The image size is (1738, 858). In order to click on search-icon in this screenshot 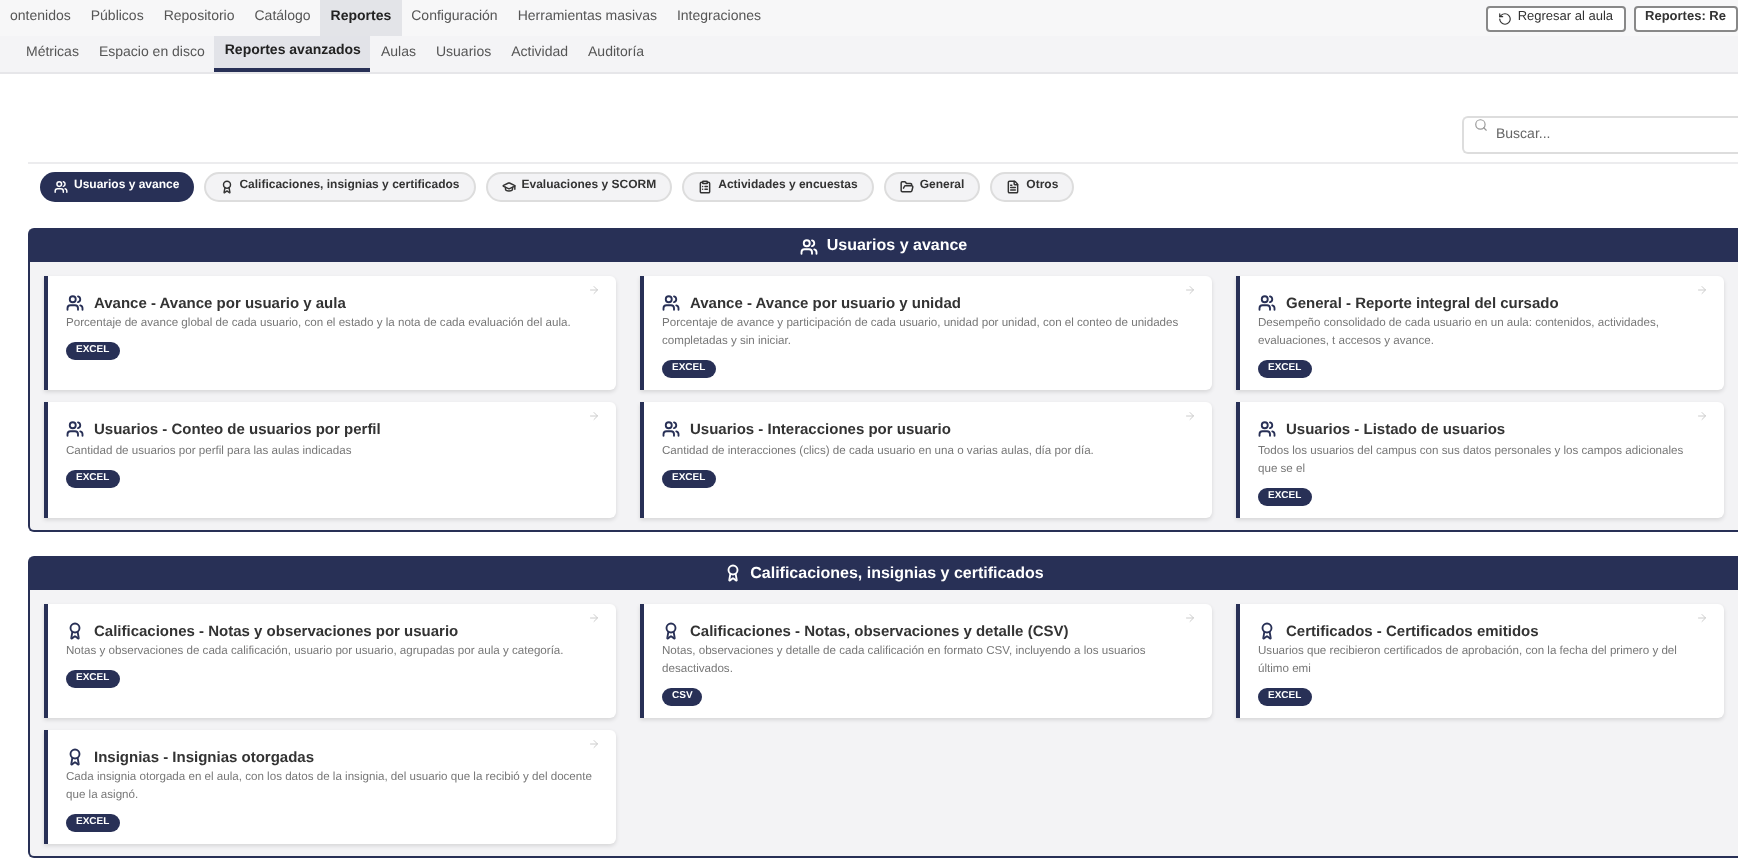, I will do `click(1481, 125)`.